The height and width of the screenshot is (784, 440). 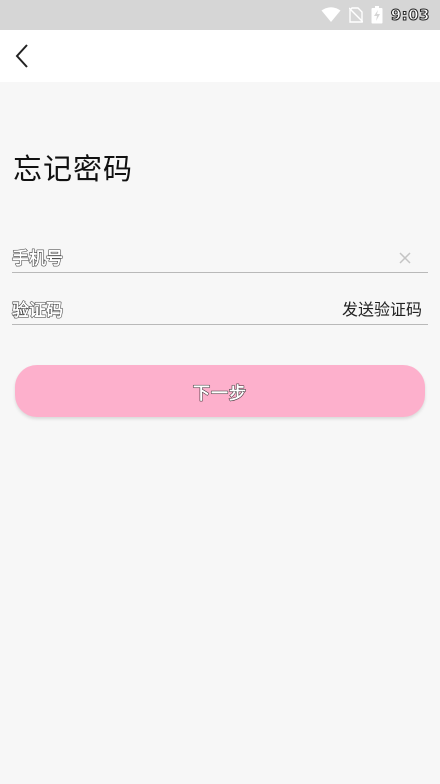 I want to click on send-code-button: 发送验证码, so click(x=382, y=308).